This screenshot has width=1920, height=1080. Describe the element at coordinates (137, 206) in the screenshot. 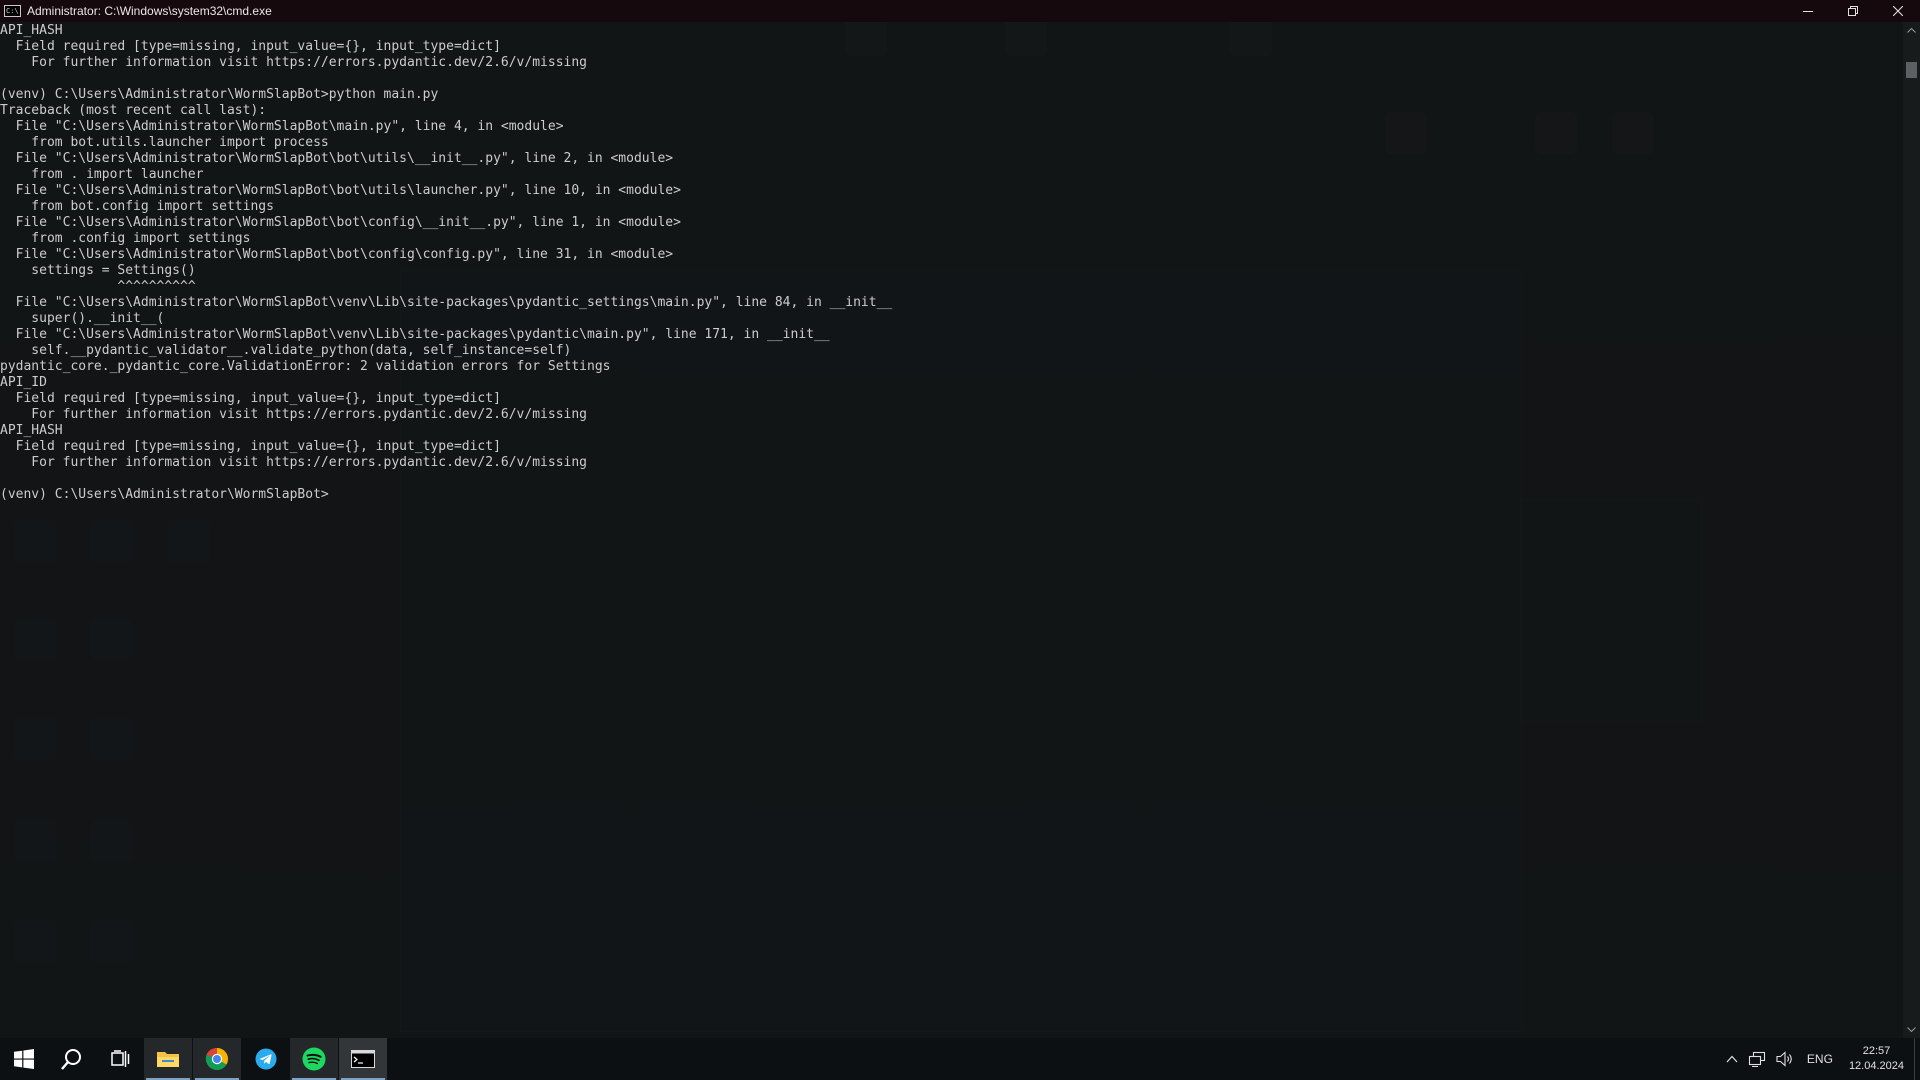

I see `console-line: from bot.config import settings` at that location.